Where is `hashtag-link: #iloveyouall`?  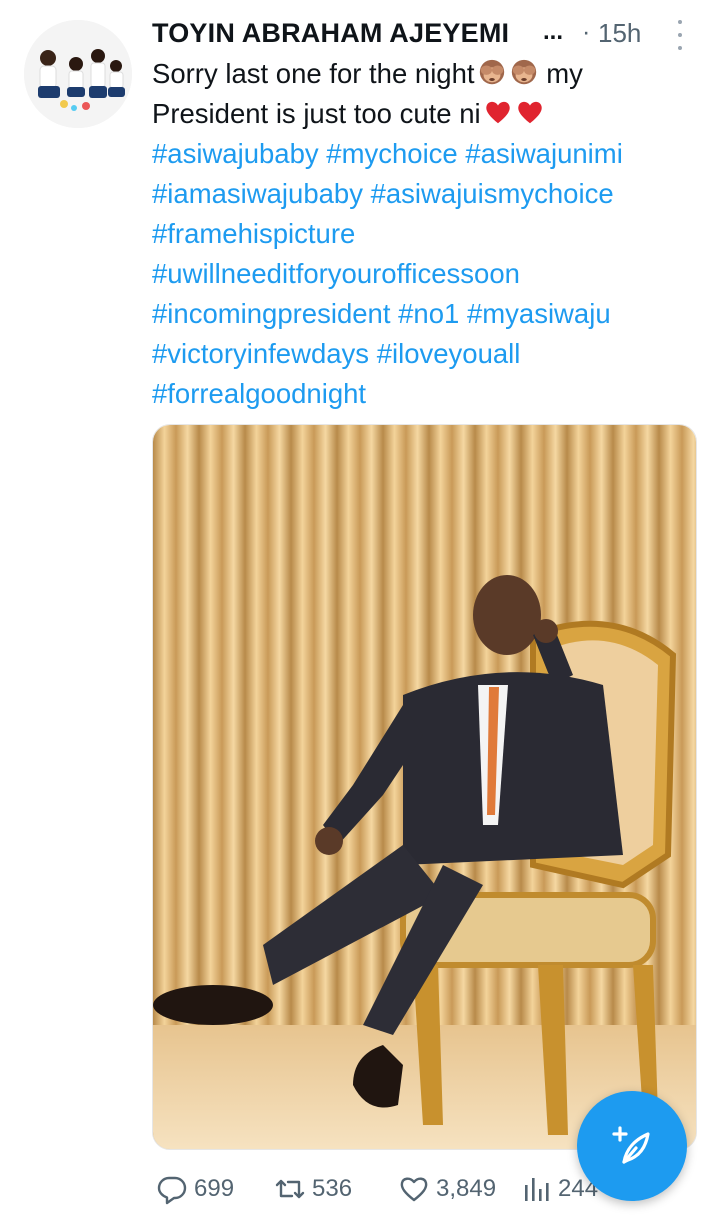
hashtag-link: #iloveyouall is located at coordinates (449, 353).